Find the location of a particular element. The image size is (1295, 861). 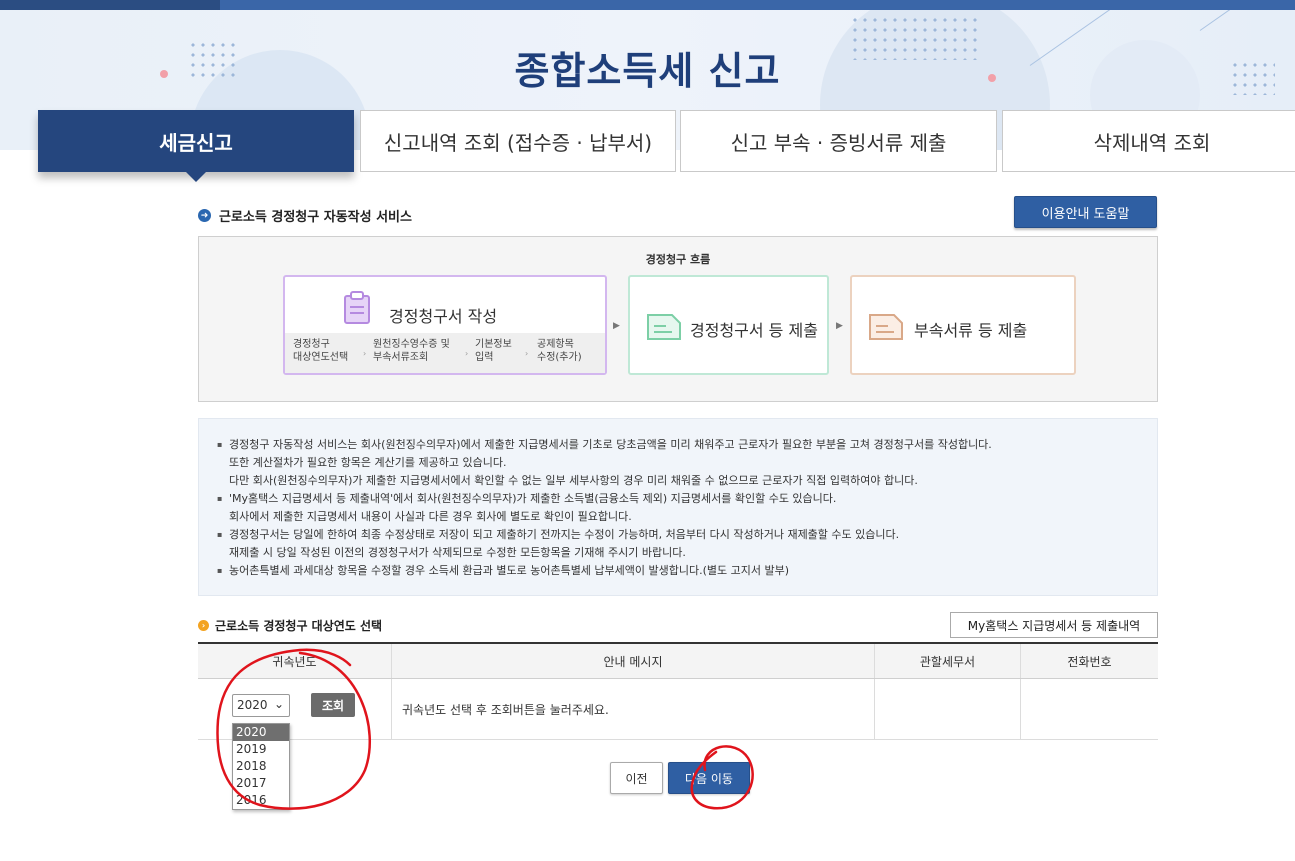

flow-step-submit-label: 경정청구서 등 제출 is located at coordinates (754, 330).